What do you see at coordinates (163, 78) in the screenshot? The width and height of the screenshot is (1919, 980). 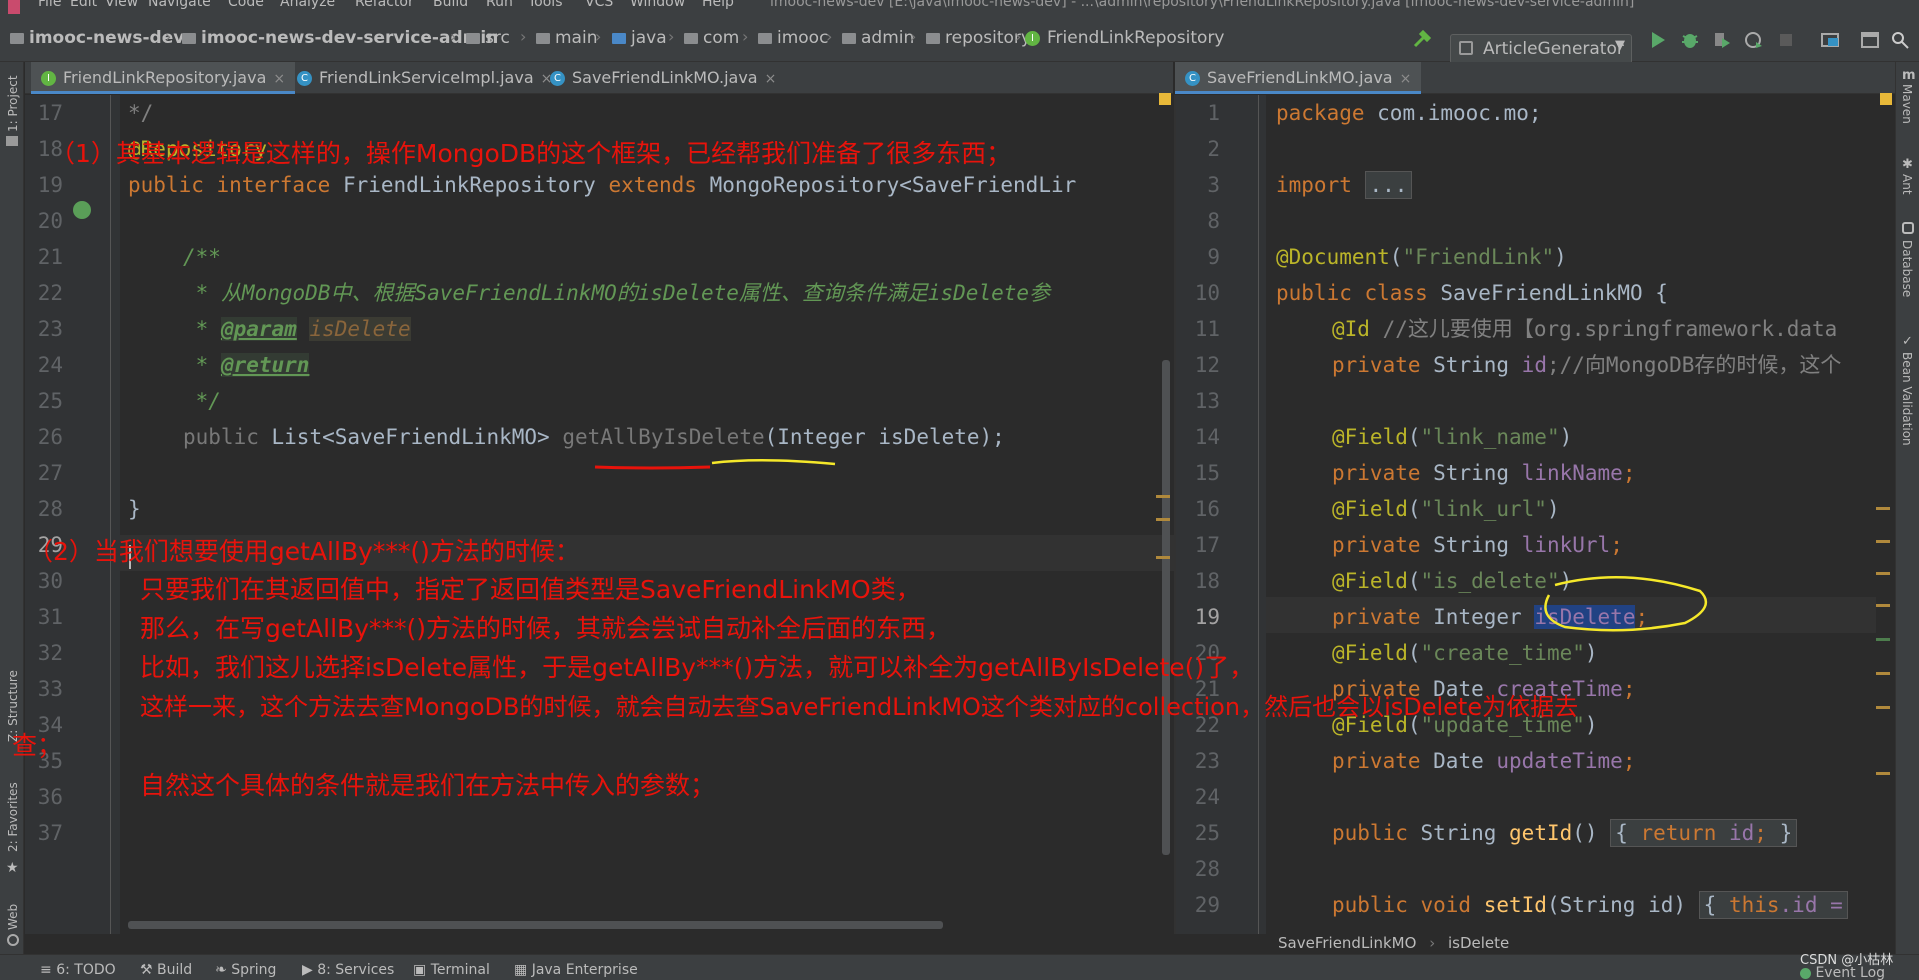 I see `tab-friendlinkrepository: I FriendLinkRepository.java ×` at bounding box center [163, 78].